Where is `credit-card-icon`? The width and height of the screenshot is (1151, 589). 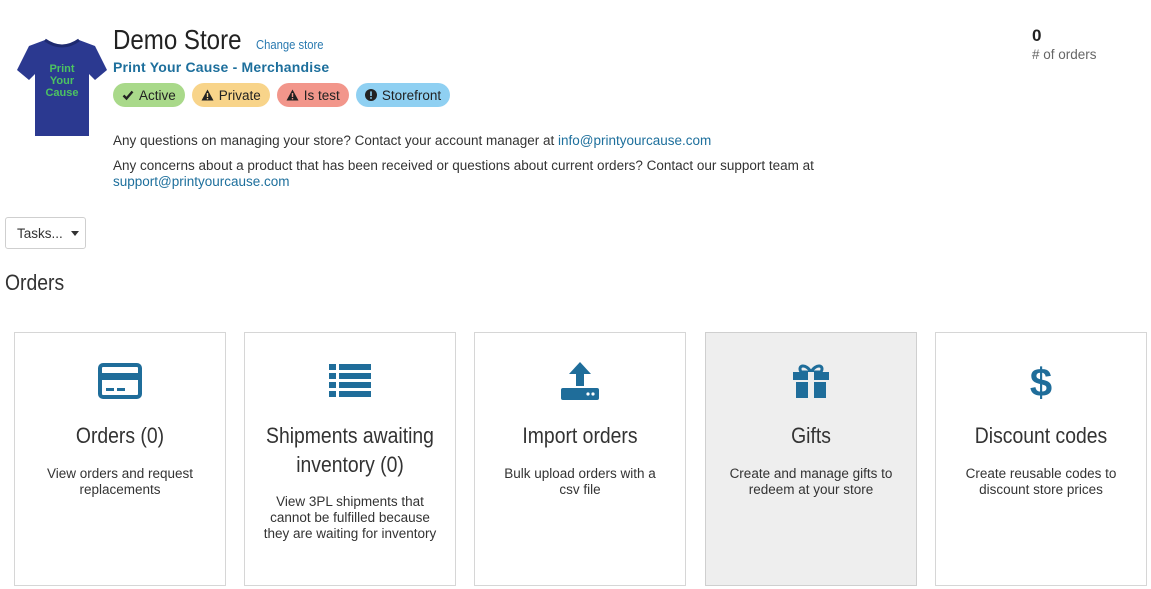
credit-card-icon is located at coordinates (120, 381).